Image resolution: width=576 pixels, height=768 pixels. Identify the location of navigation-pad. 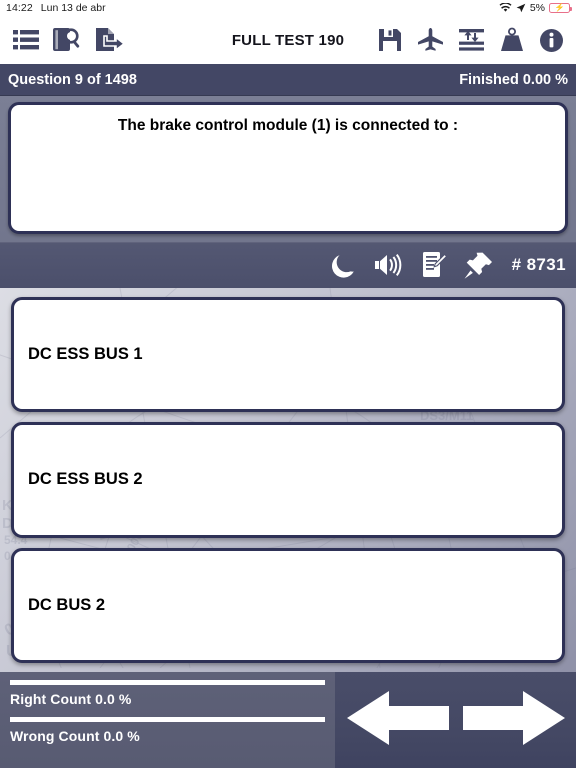
(455, 720).